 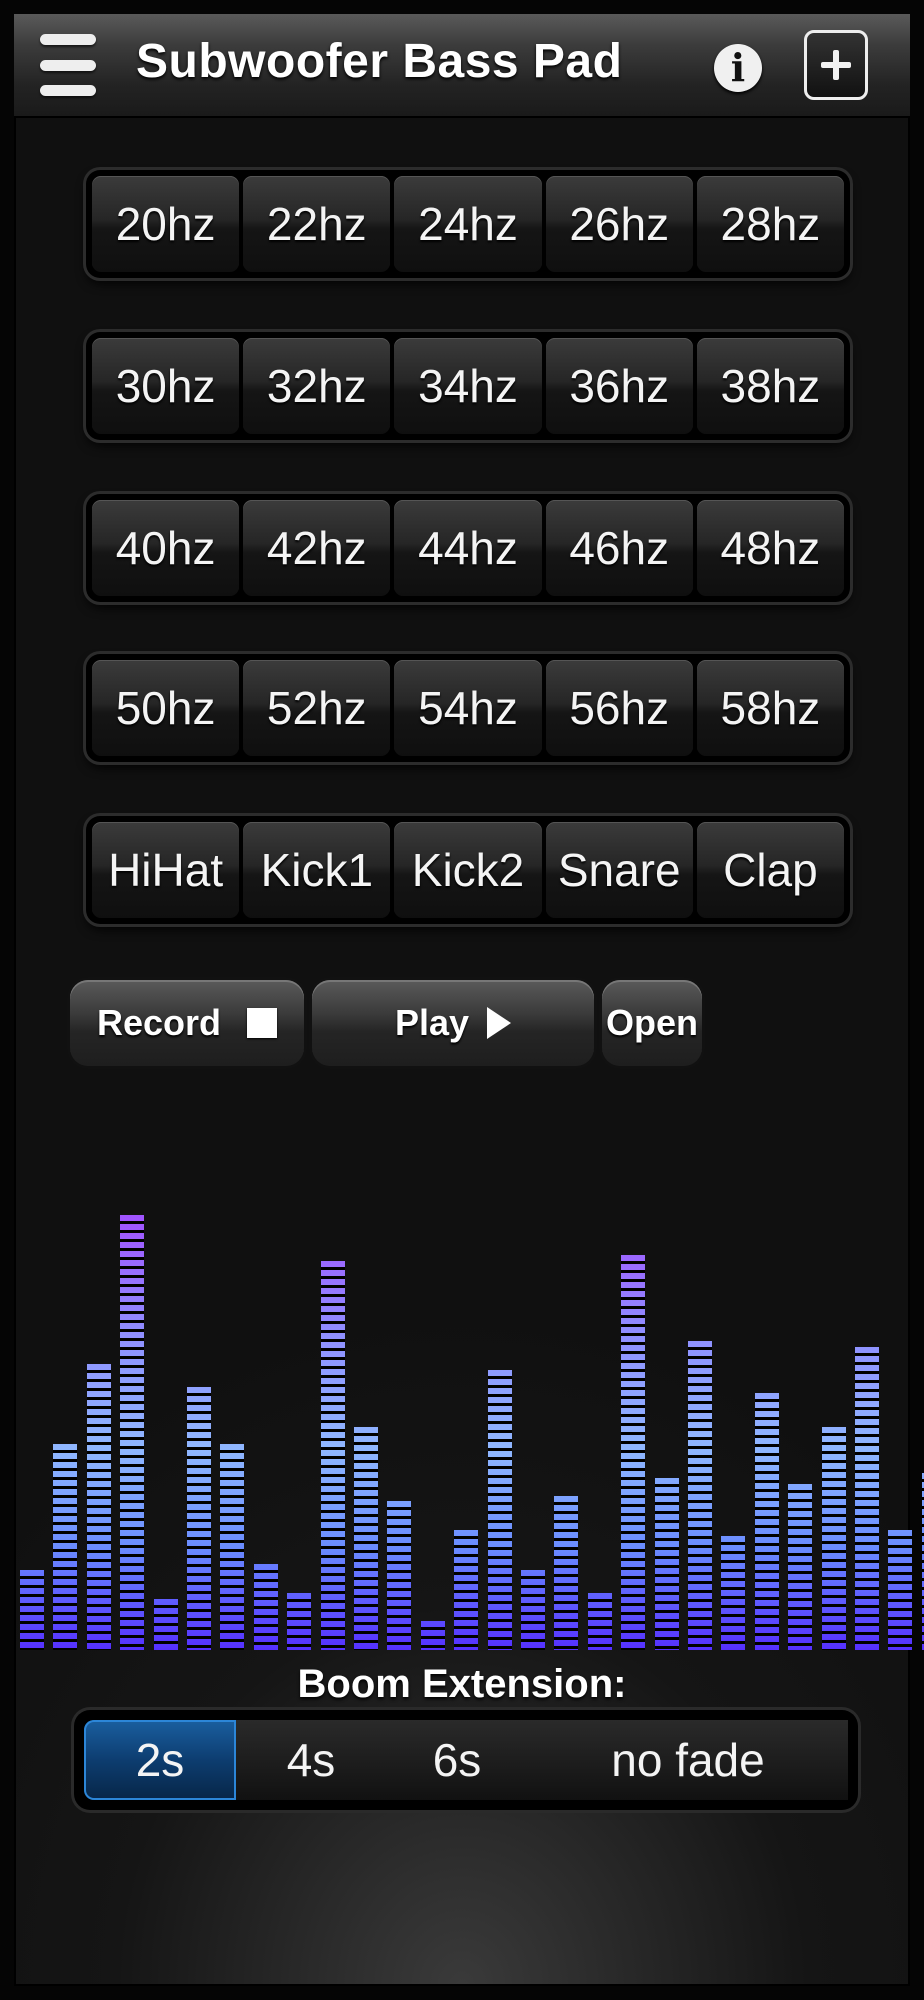 I want to click on pad-snare: Snare, so click(x=619, y=870).